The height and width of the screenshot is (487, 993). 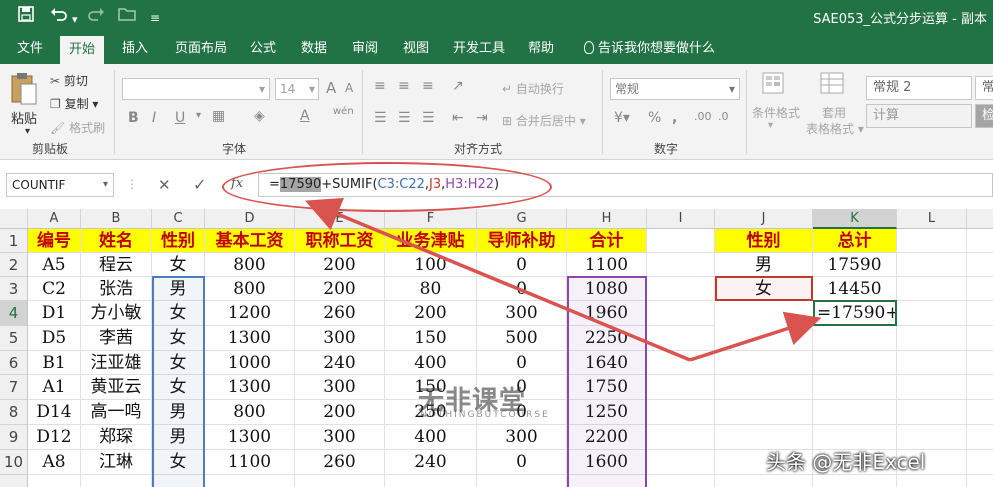 What do you see at coordinates (485, 415) in the screenshot?
I see `watermark-subtitle: NOTHINGBUTCOURSE` at bounding box center [485, 415].